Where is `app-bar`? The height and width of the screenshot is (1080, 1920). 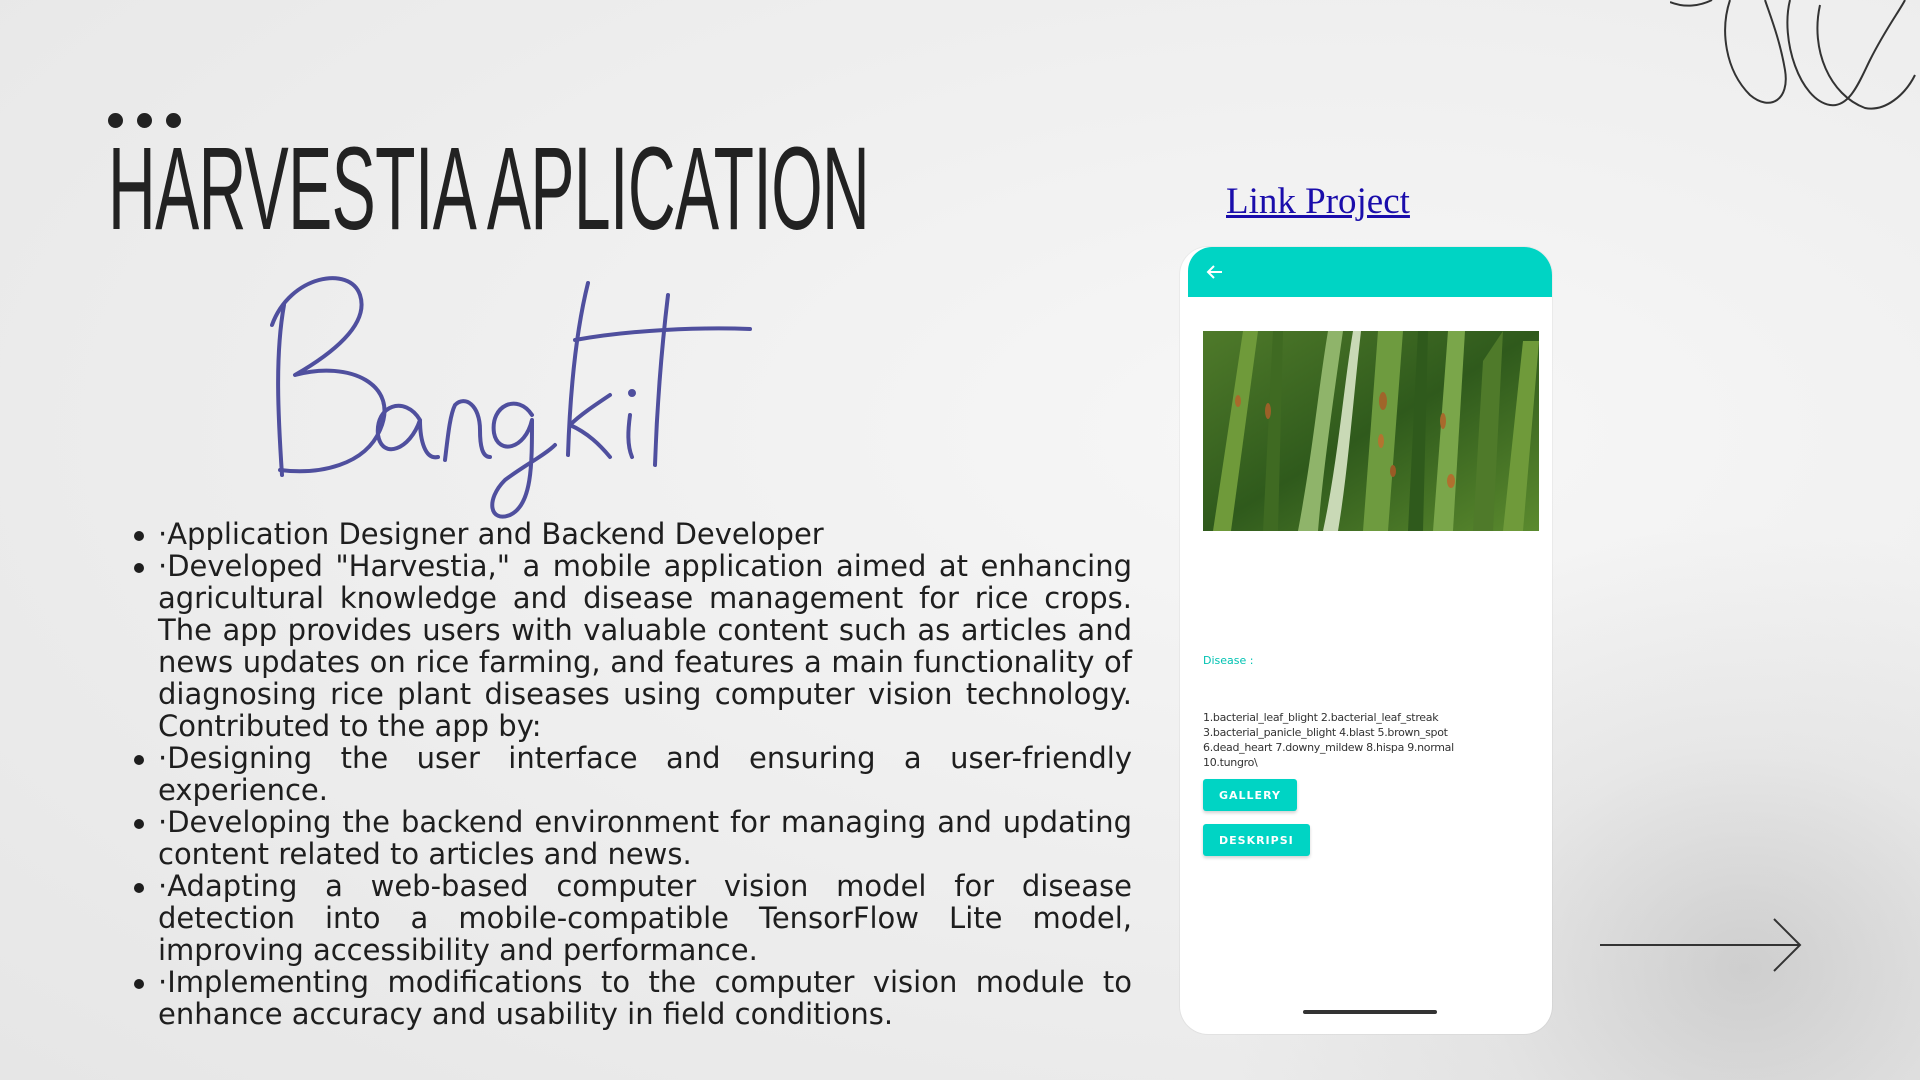 app-bar is located at coordinates (1370, 272).